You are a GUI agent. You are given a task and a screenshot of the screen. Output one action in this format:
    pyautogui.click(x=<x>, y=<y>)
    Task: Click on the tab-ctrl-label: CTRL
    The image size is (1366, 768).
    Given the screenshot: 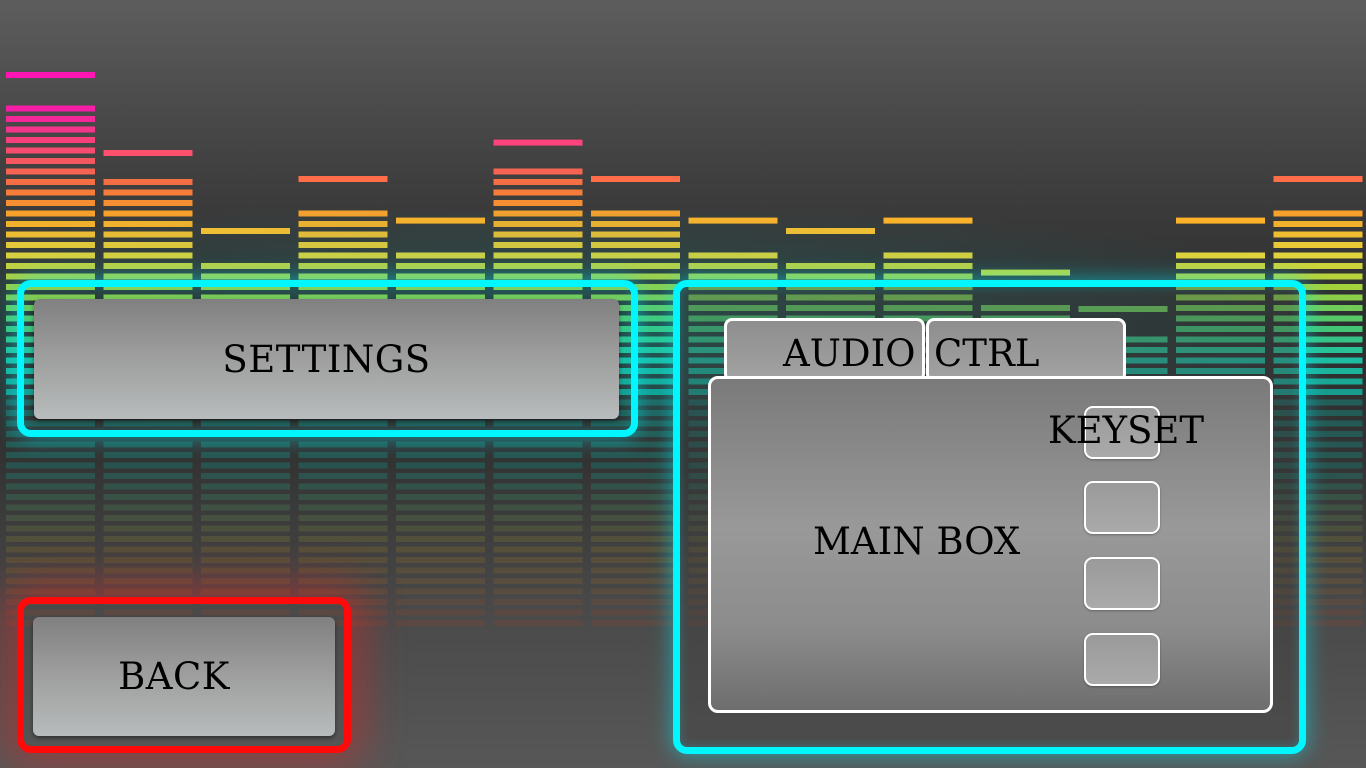 What is the action you would take?
    pyautogui.click(x=987, y=353)
    